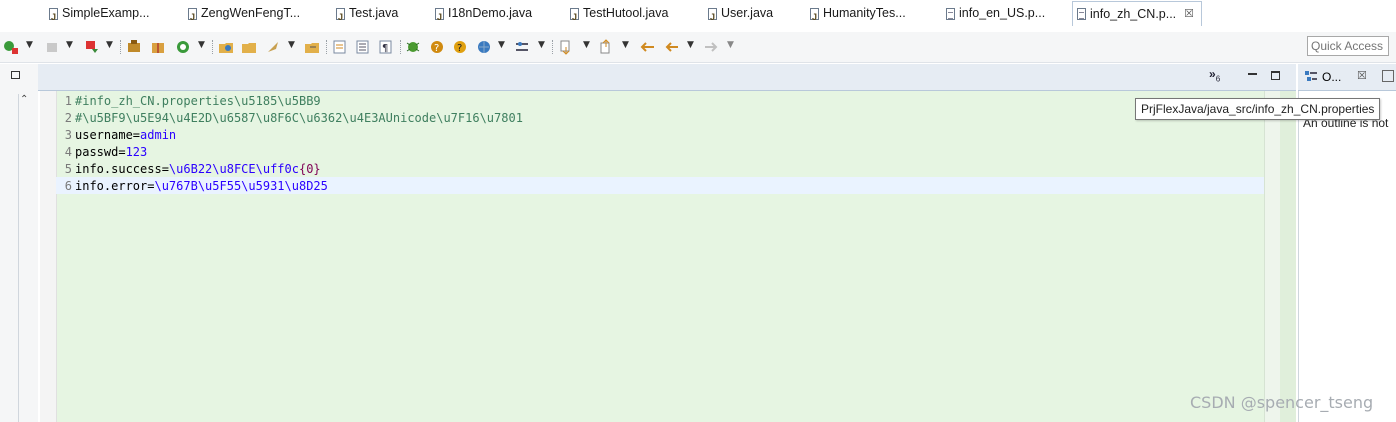 The height and width of the screenshot is (422, 1396). Describe the element at coordinates (367, 15) in the screenshot. I see `tab-test-java: Test.java` at that location.